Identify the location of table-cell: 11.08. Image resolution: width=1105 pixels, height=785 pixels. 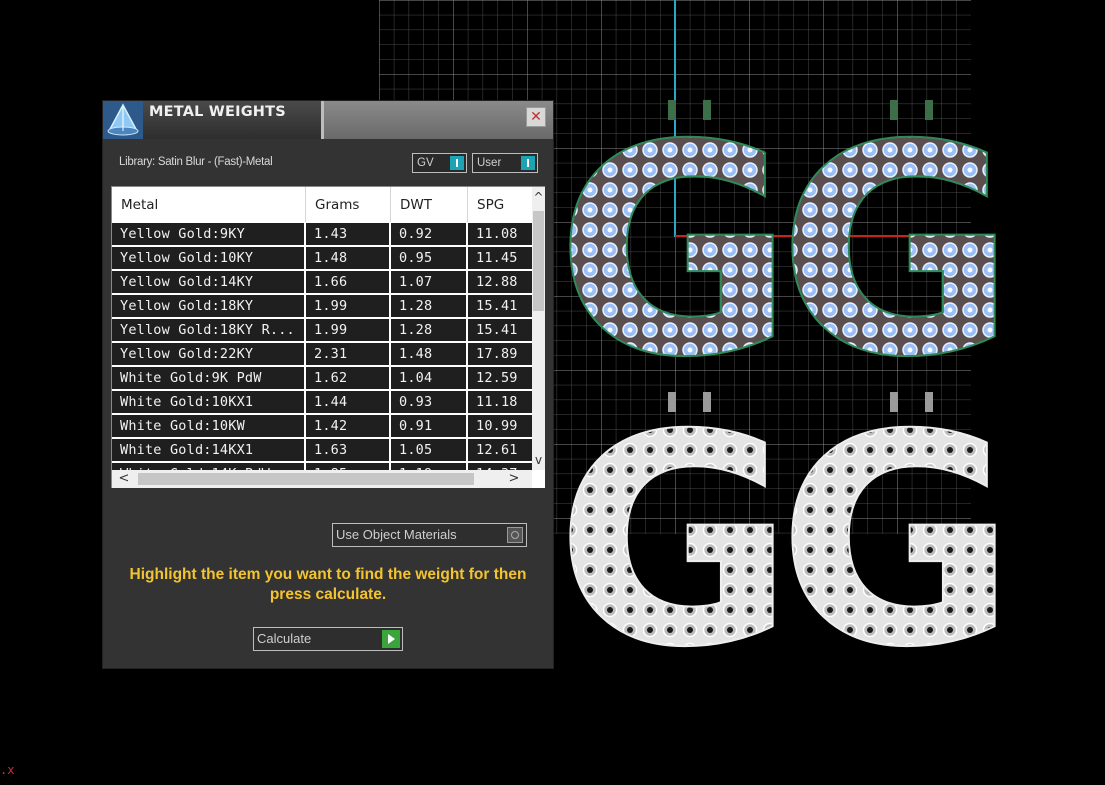
(500, 234).